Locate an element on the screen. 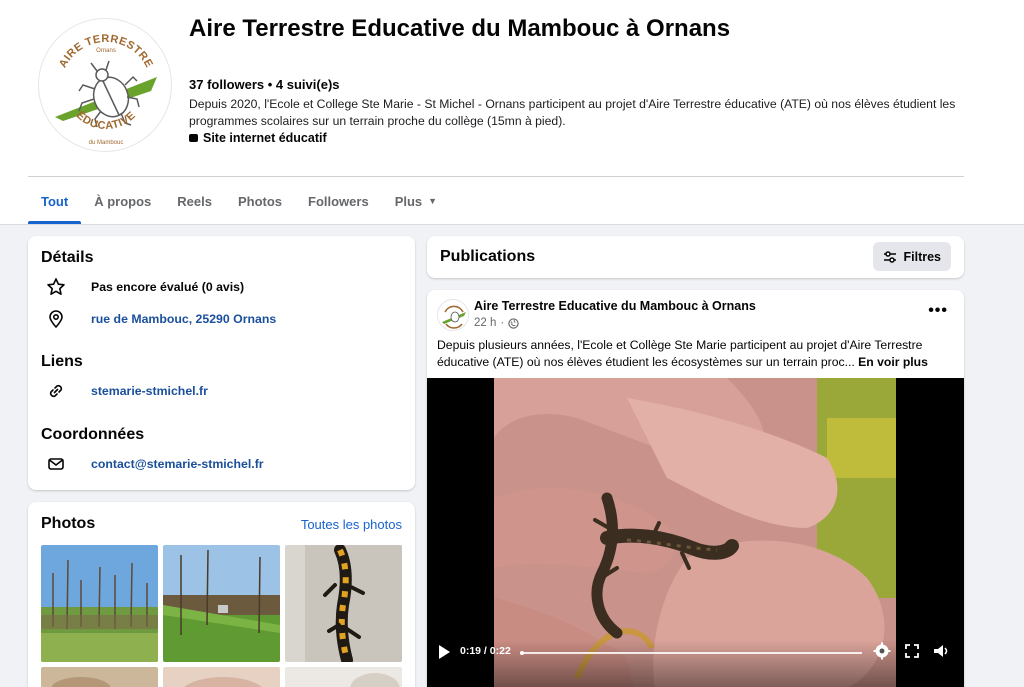  filters-button: Filtres is located at coordinates (912, 256).